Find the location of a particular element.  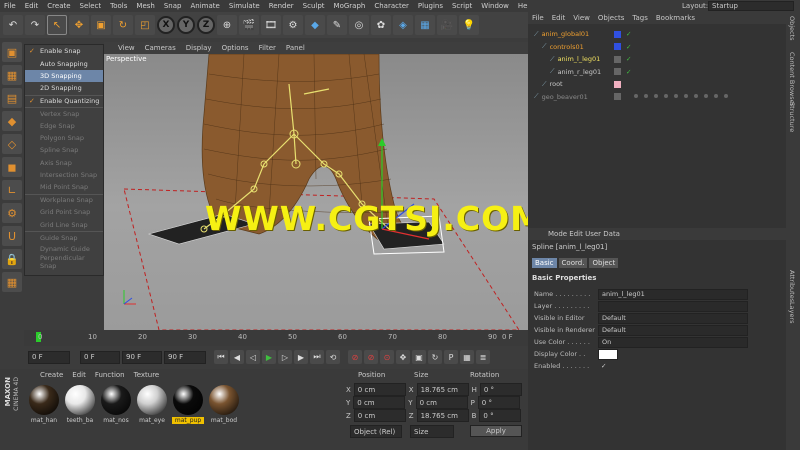

object-tree-row: ⟋ controls01 ✓ is located at coordinates (586, 47).